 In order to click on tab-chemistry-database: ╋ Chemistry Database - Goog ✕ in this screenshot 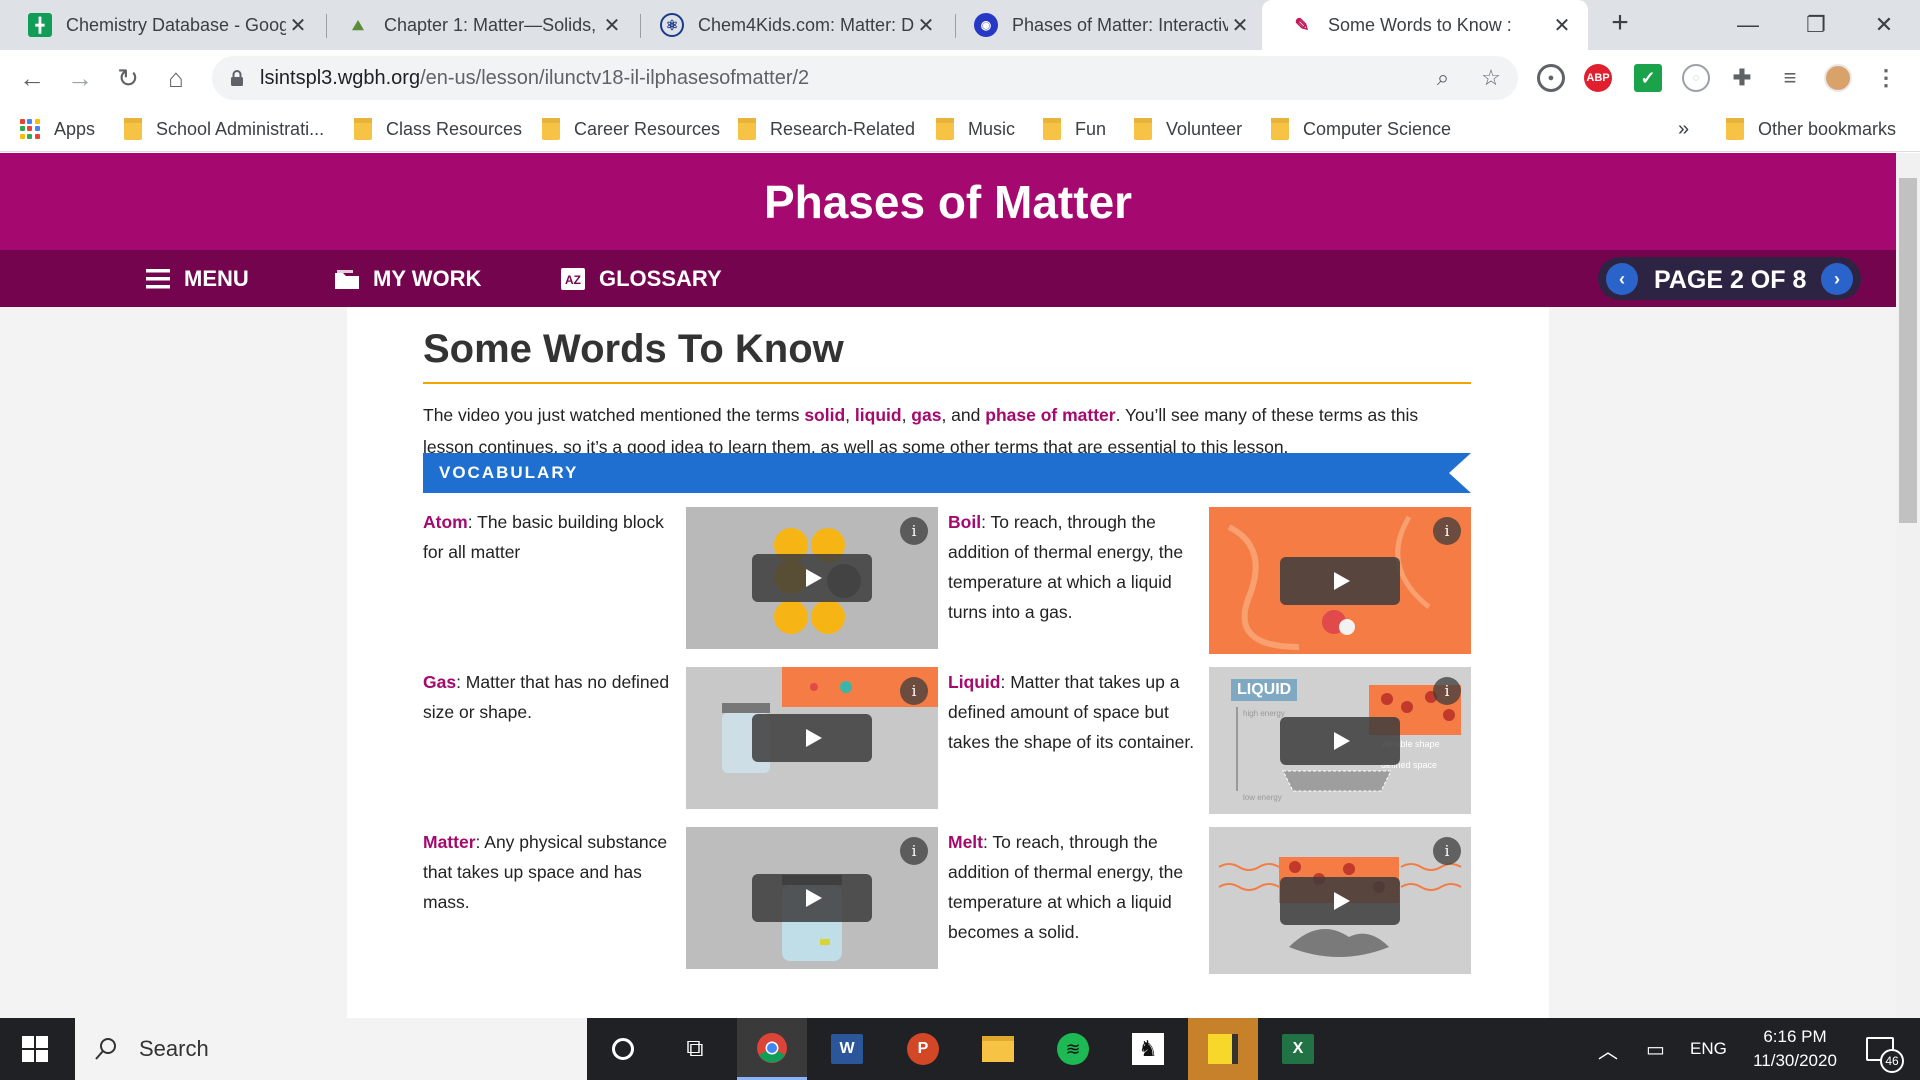, I will do `click(162, 25)`.